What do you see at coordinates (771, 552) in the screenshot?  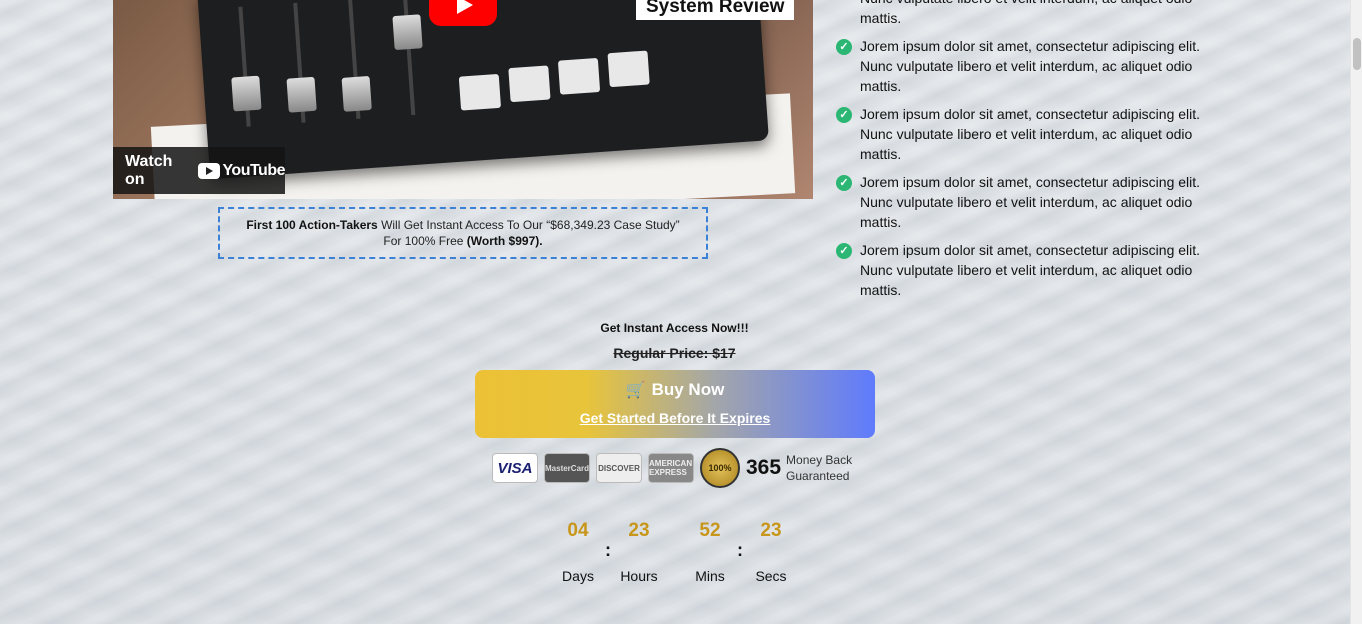 I see `countdown-secs: 23 Secs` at bounding box center [771, 552].